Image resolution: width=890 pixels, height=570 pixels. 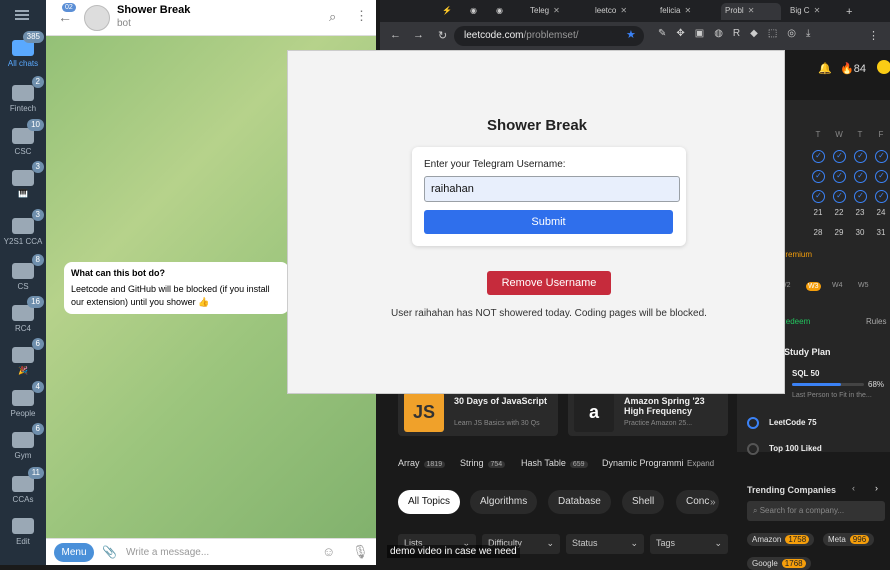 What do you see at coordinates (502, 11) in the screenshot?
I see `tab-icon-3: ◉` at bounding box center [502, 11].